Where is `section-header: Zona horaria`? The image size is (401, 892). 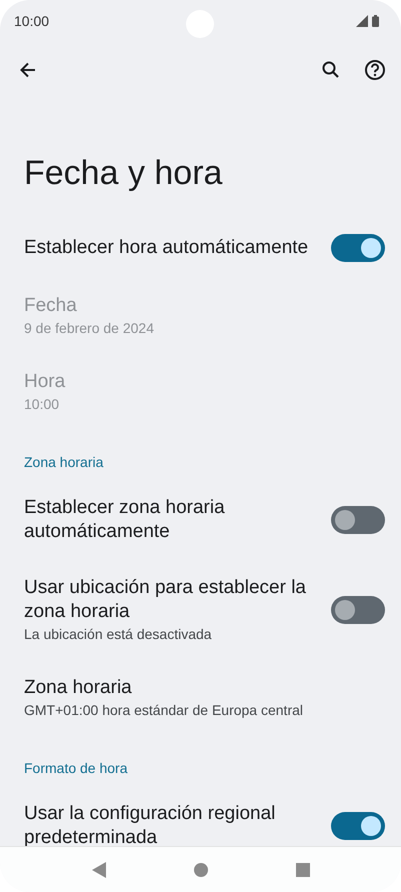 section-header: Zona horaria is located at coordinates (63, 462).